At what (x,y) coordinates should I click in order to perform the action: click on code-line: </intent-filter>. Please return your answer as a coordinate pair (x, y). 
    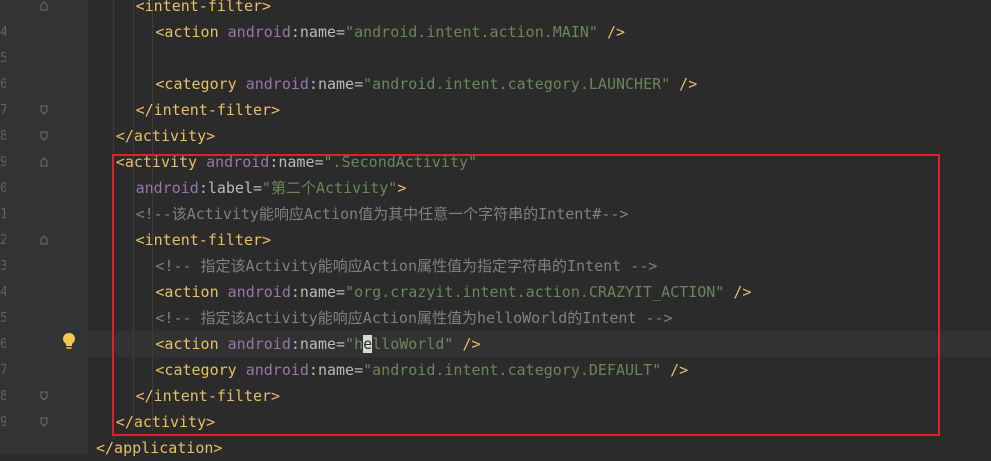
    Looking at the image, I should click on (188, 110).